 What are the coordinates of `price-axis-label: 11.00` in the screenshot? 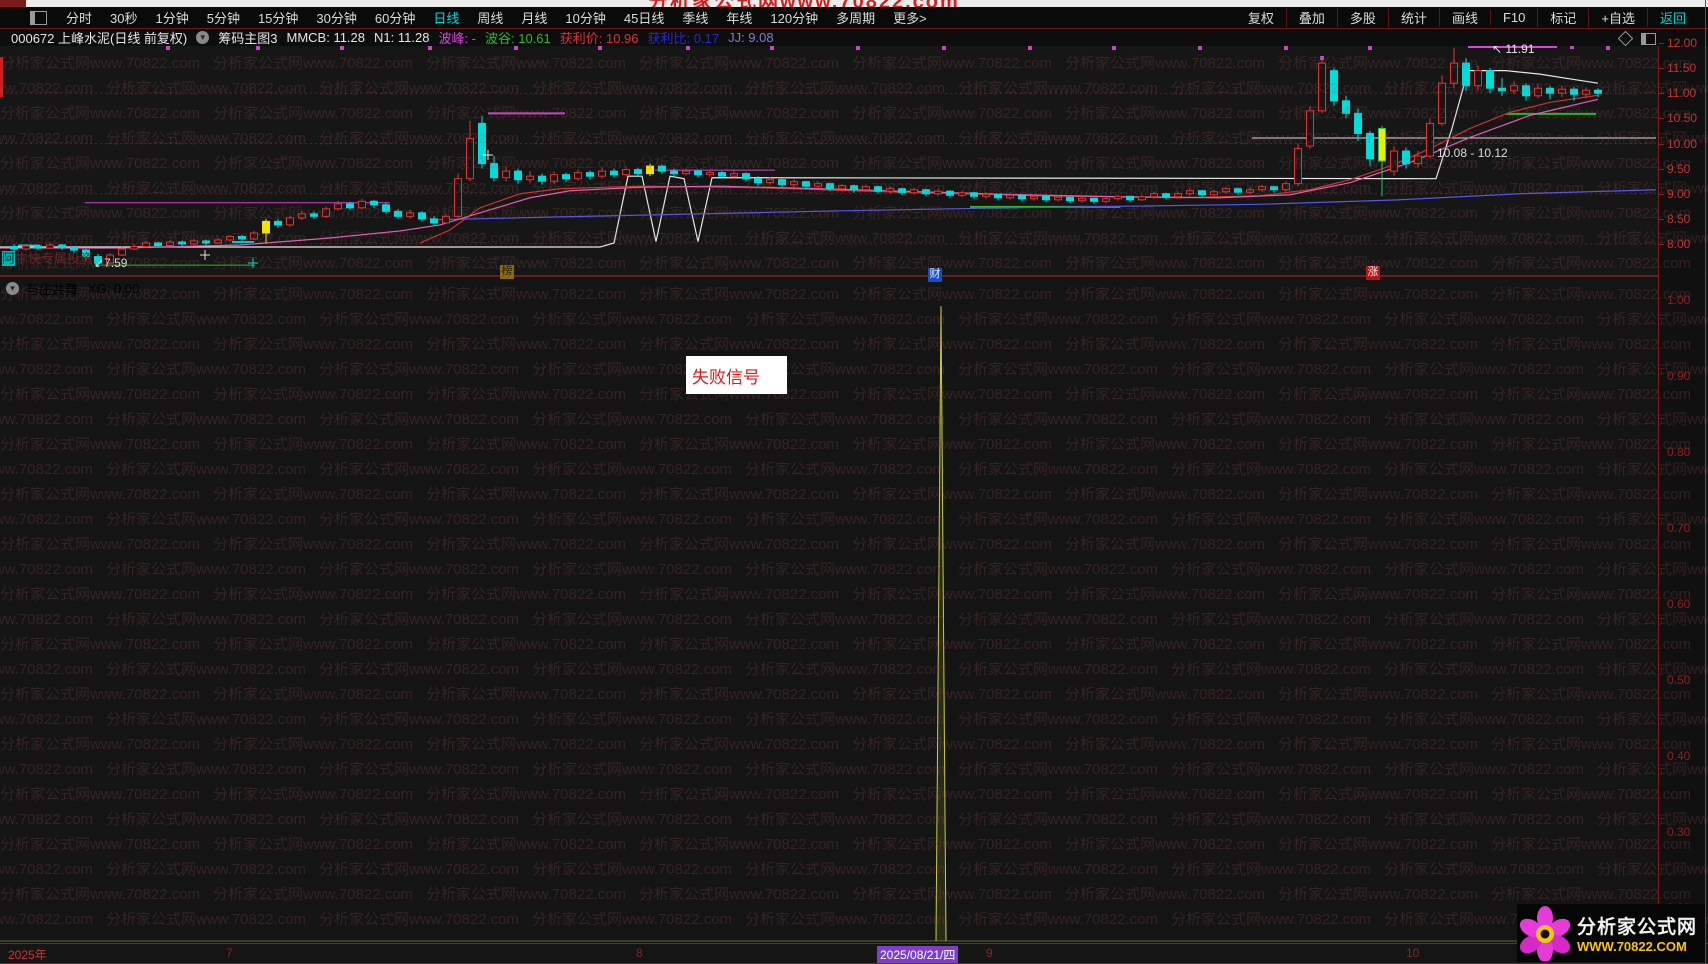 It's located at (1682, 93).